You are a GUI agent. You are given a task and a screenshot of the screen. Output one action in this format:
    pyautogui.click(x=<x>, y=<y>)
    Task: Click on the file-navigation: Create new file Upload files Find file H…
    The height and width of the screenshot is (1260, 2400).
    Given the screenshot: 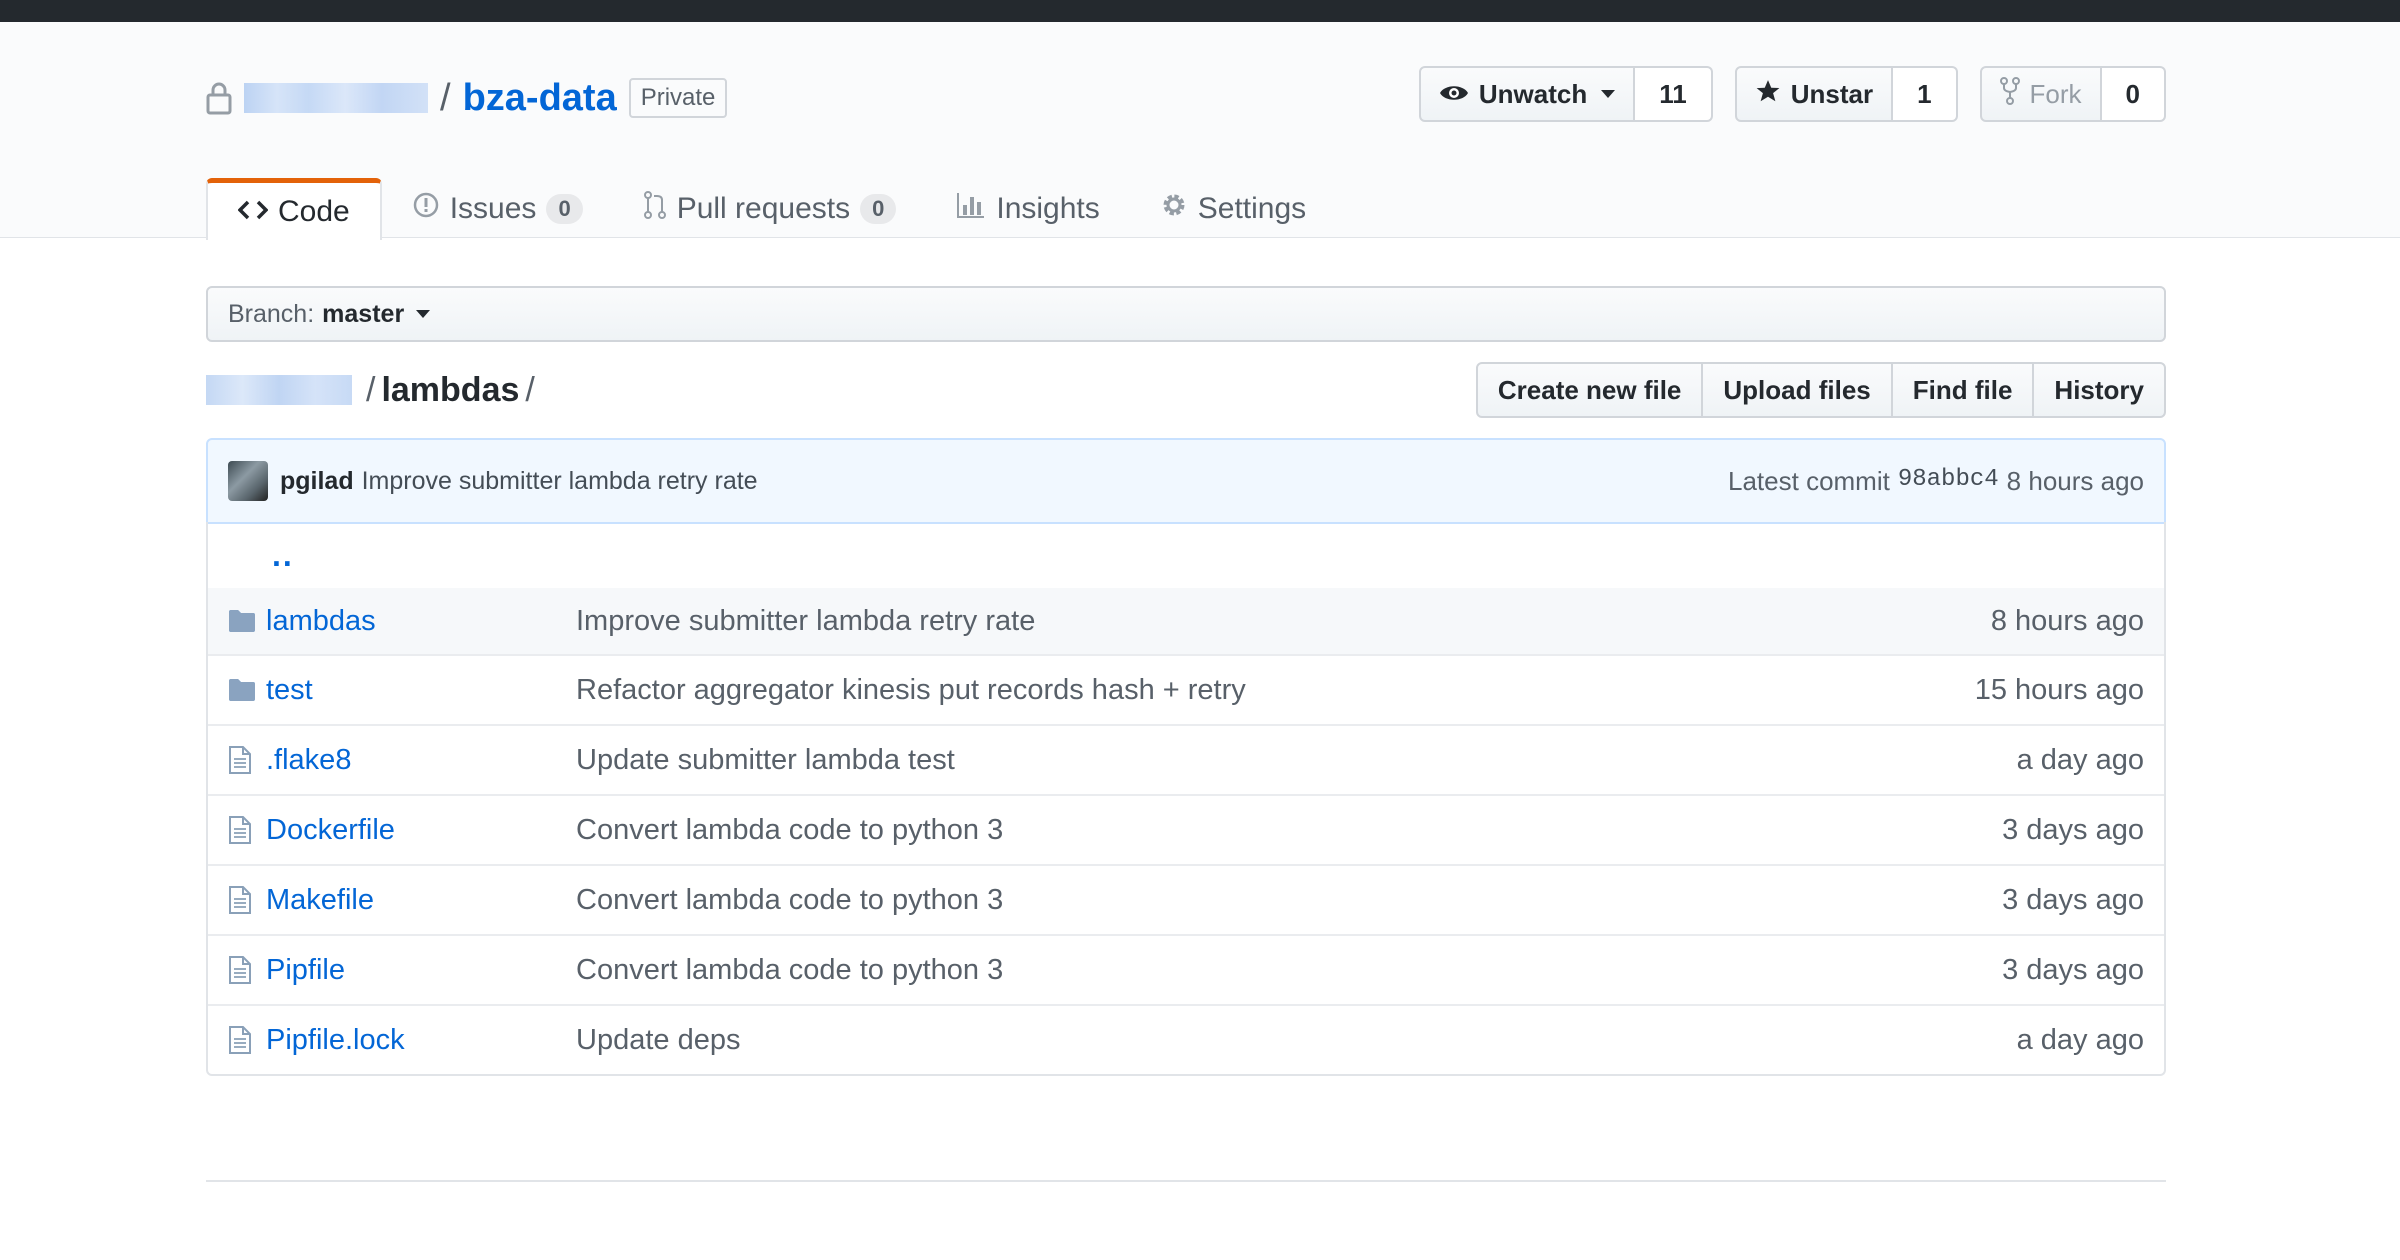 What is the action you would take?
    pyautogui.click(x=1820, y=390)
    